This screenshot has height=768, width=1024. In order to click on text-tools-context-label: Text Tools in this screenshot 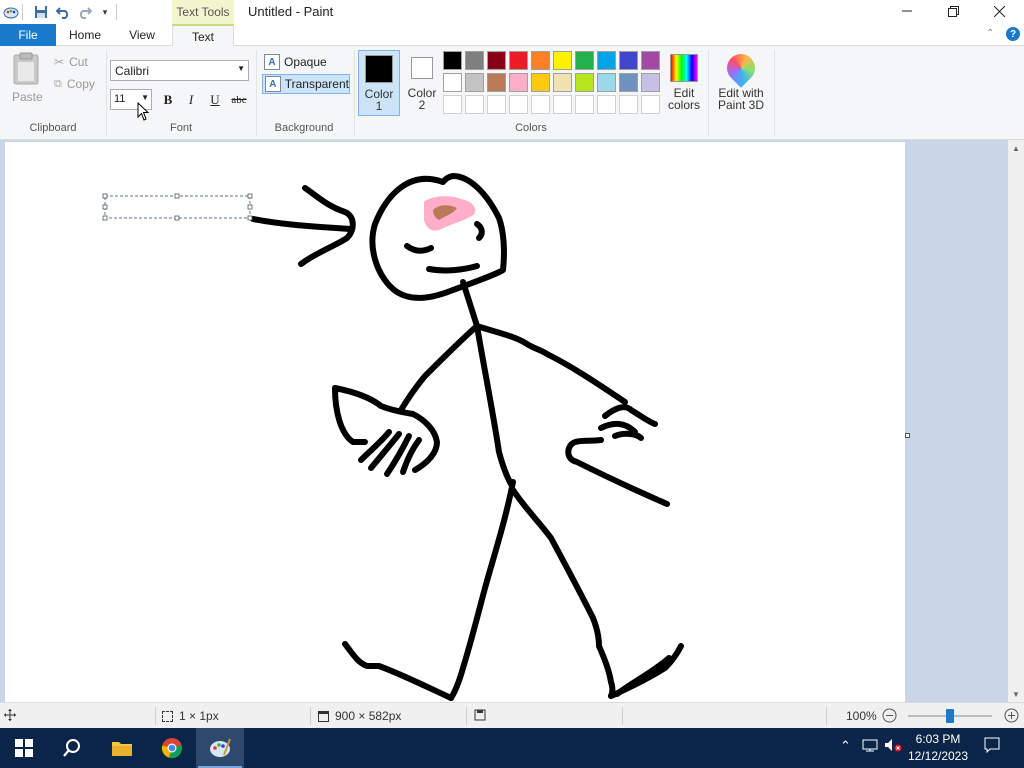, I will do `click(203, 12)`.